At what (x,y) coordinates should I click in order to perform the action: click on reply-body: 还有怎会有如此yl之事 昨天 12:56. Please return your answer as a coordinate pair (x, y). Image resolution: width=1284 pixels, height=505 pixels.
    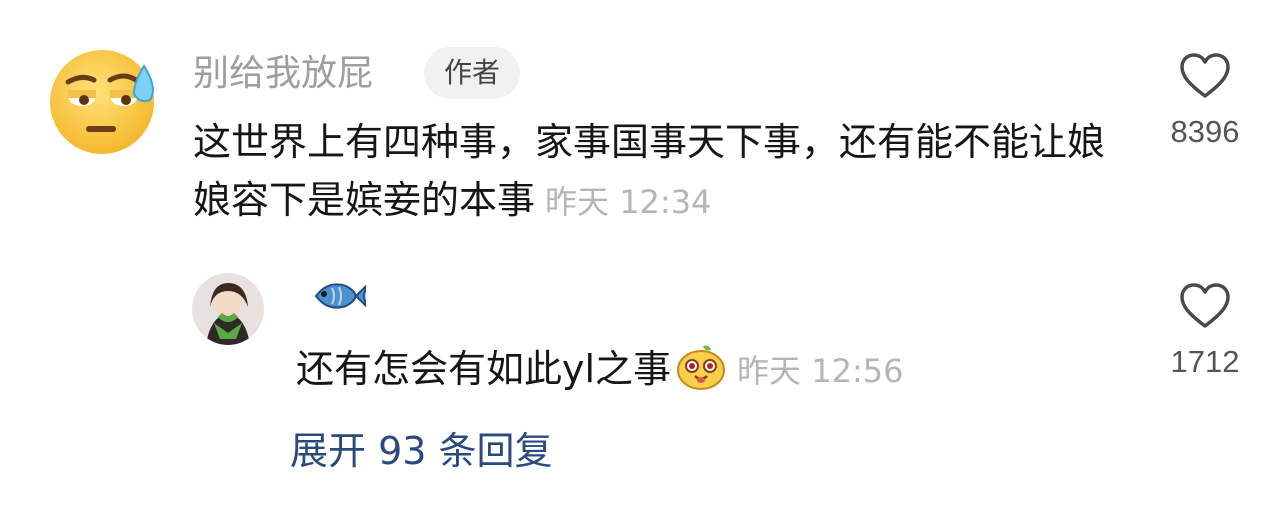
    Looking at the image, I should click on (599, 373).